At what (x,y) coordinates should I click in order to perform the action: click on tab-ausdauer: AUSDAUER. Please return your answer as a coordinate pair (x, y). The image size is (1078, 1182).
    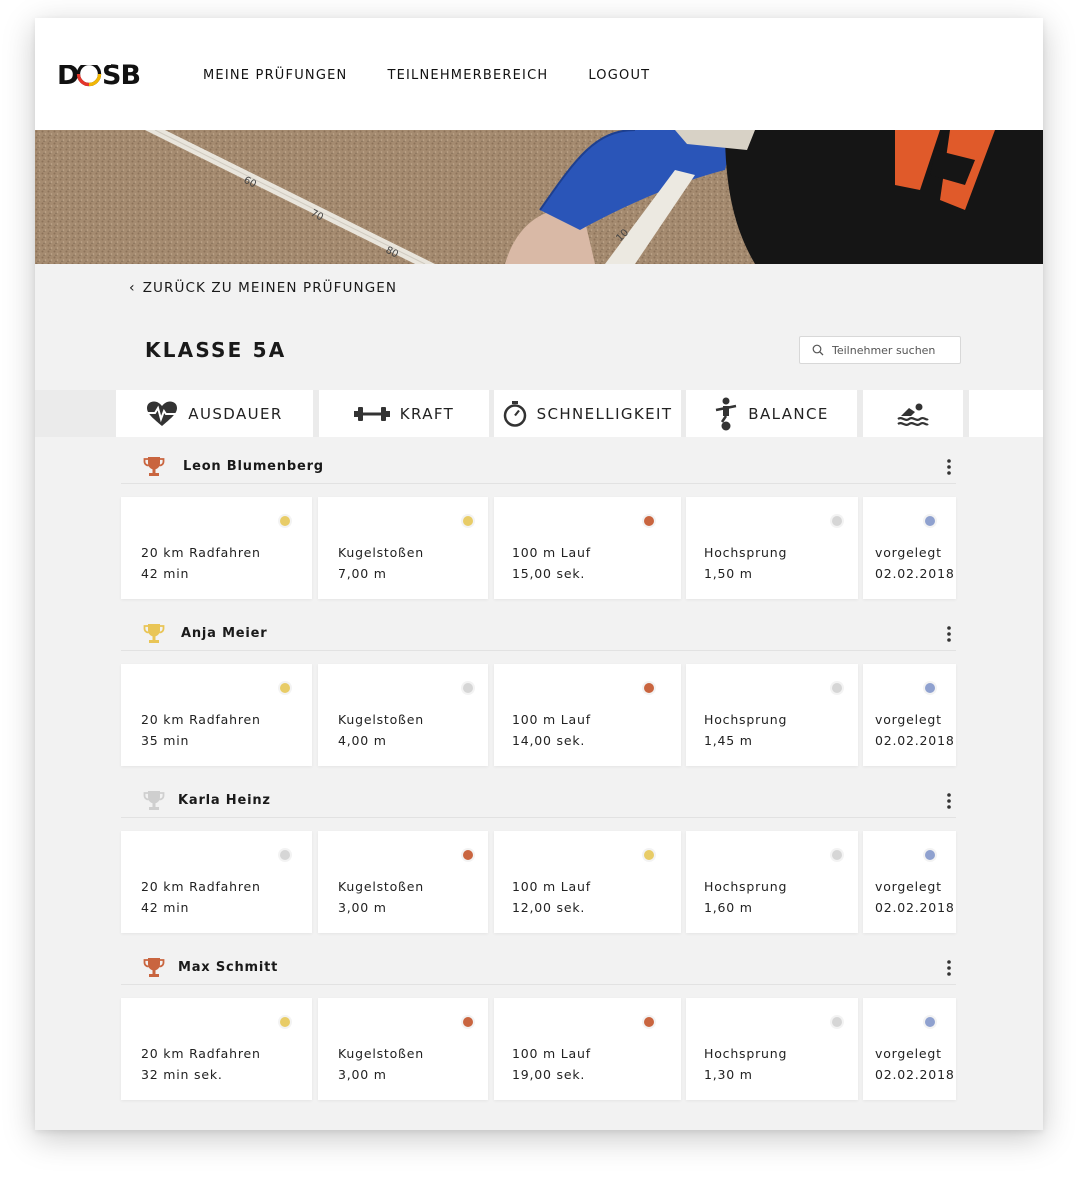
    Looking at the image, I should click on (214, 413).